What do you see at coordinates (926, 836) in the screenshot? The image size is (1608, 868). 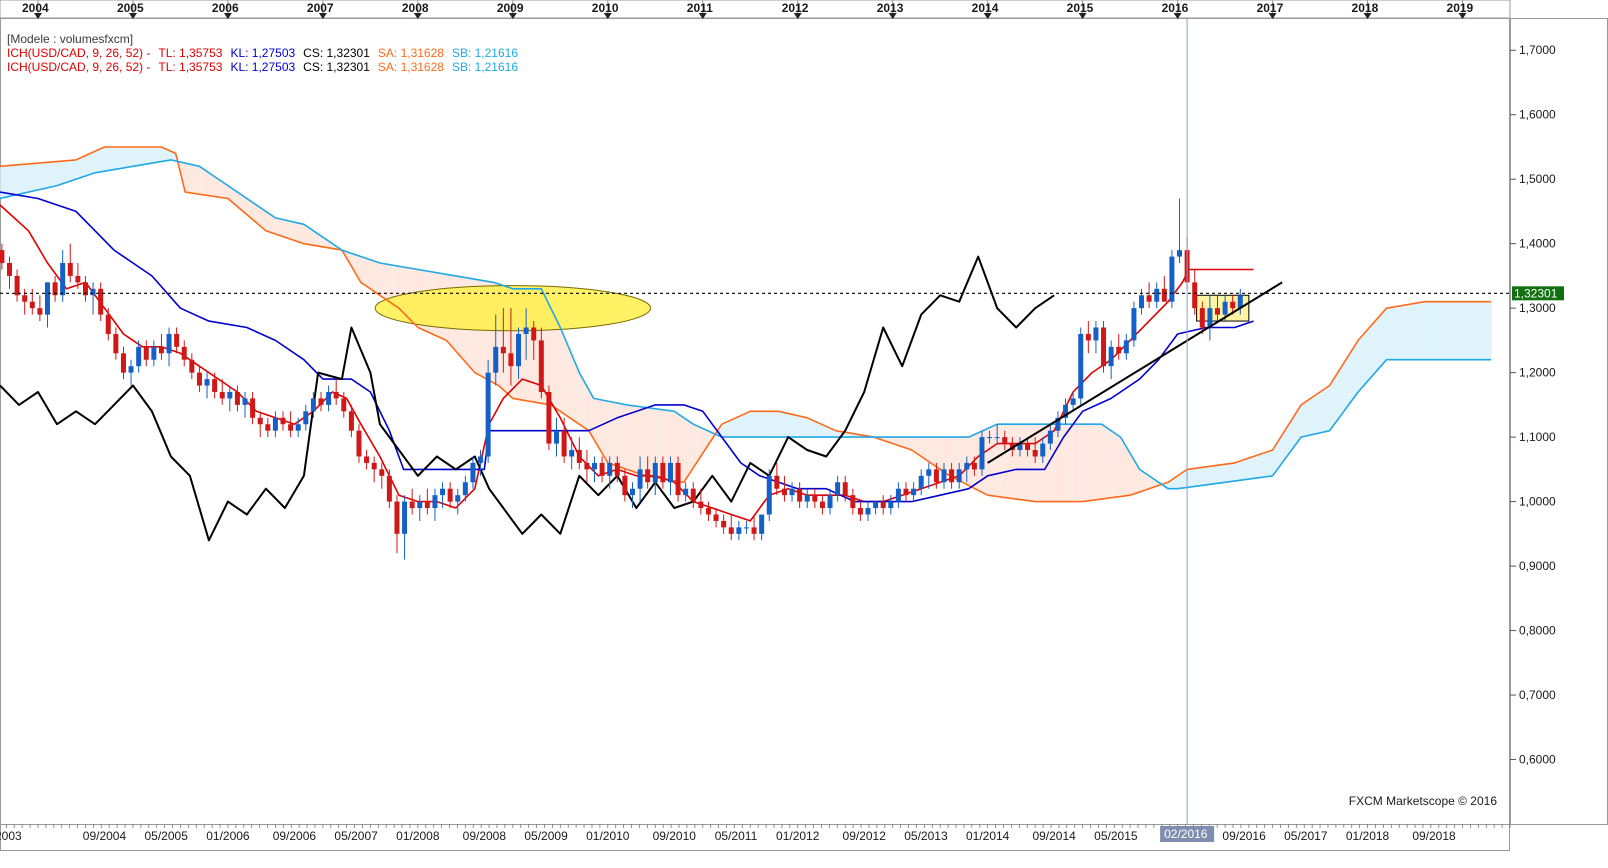 I see `date-tick-label: 05/2013` at bounding box center [926, 836].